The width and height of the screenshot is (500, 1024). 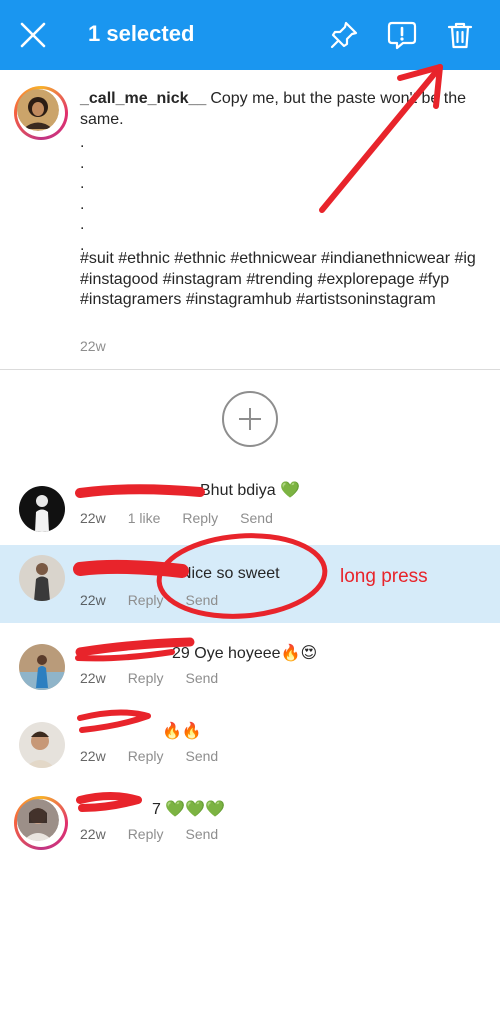 I want to click on report-icon, so click(x=402, y=35).